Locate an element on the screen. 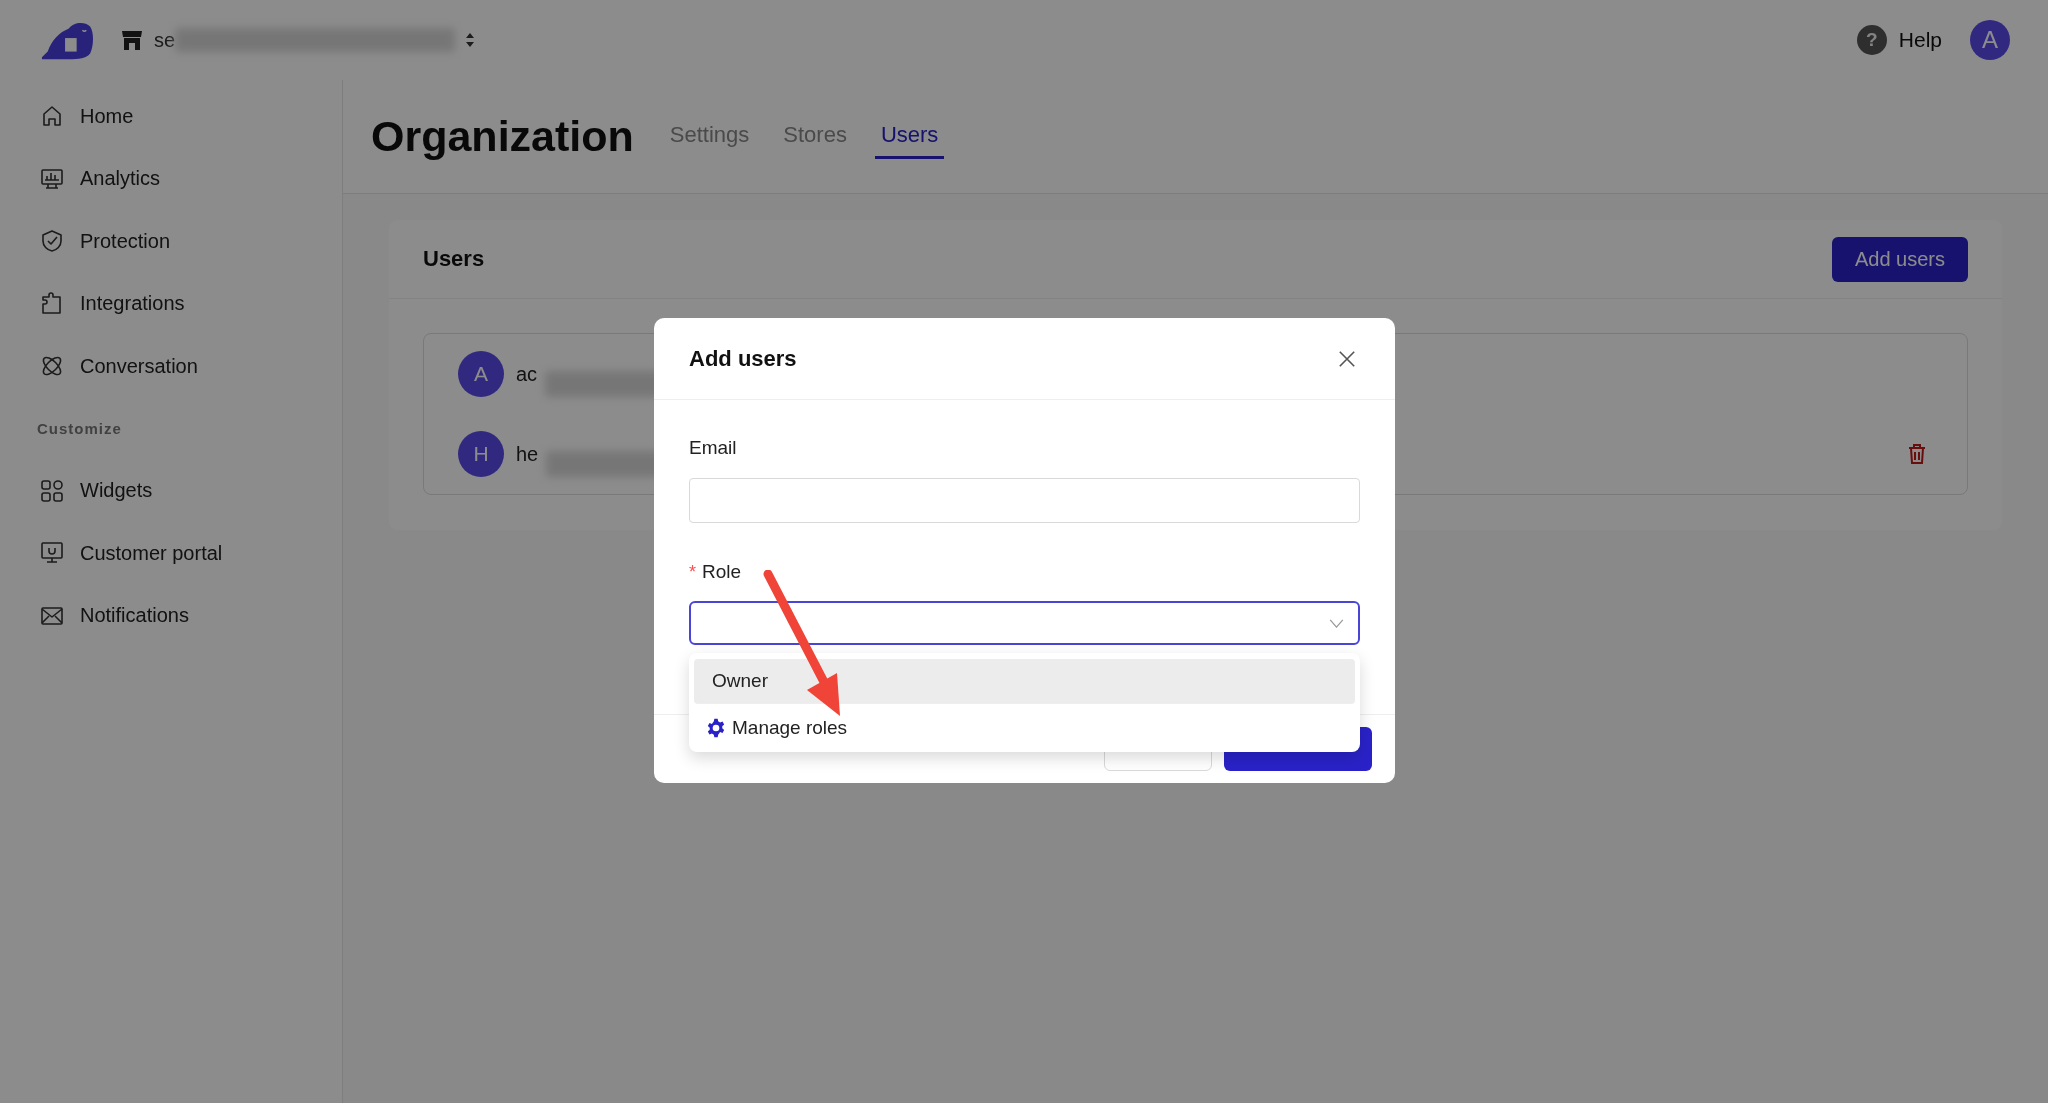 The width and height of the screenshot is (2048, 1103). sidebar-item: Analytics is located at coordinates (191, 178).